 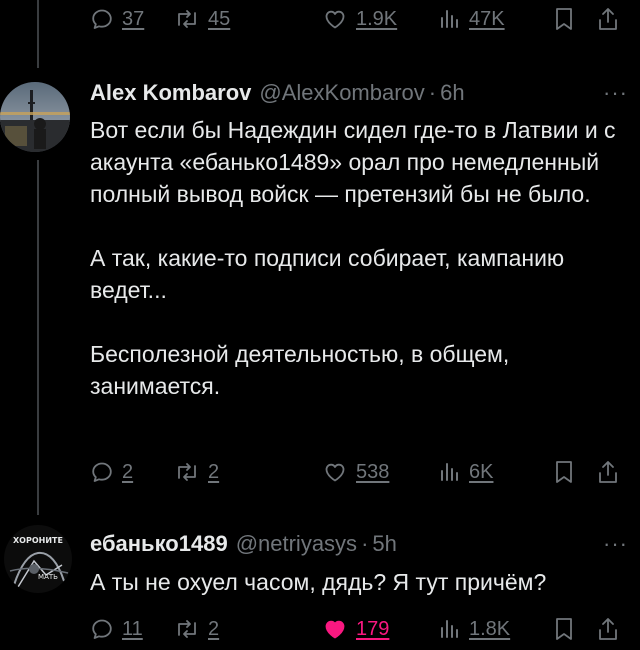 I want to click on views-button: 6K, so click(x=465, y=472).